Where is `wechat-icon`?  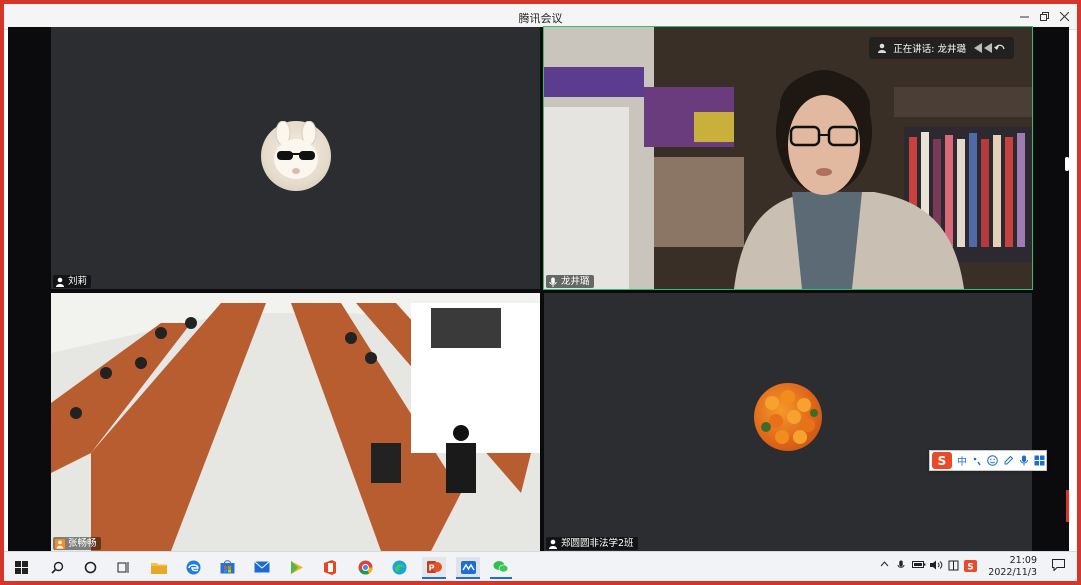 wechat-icon is located at coordinates (501, 568).